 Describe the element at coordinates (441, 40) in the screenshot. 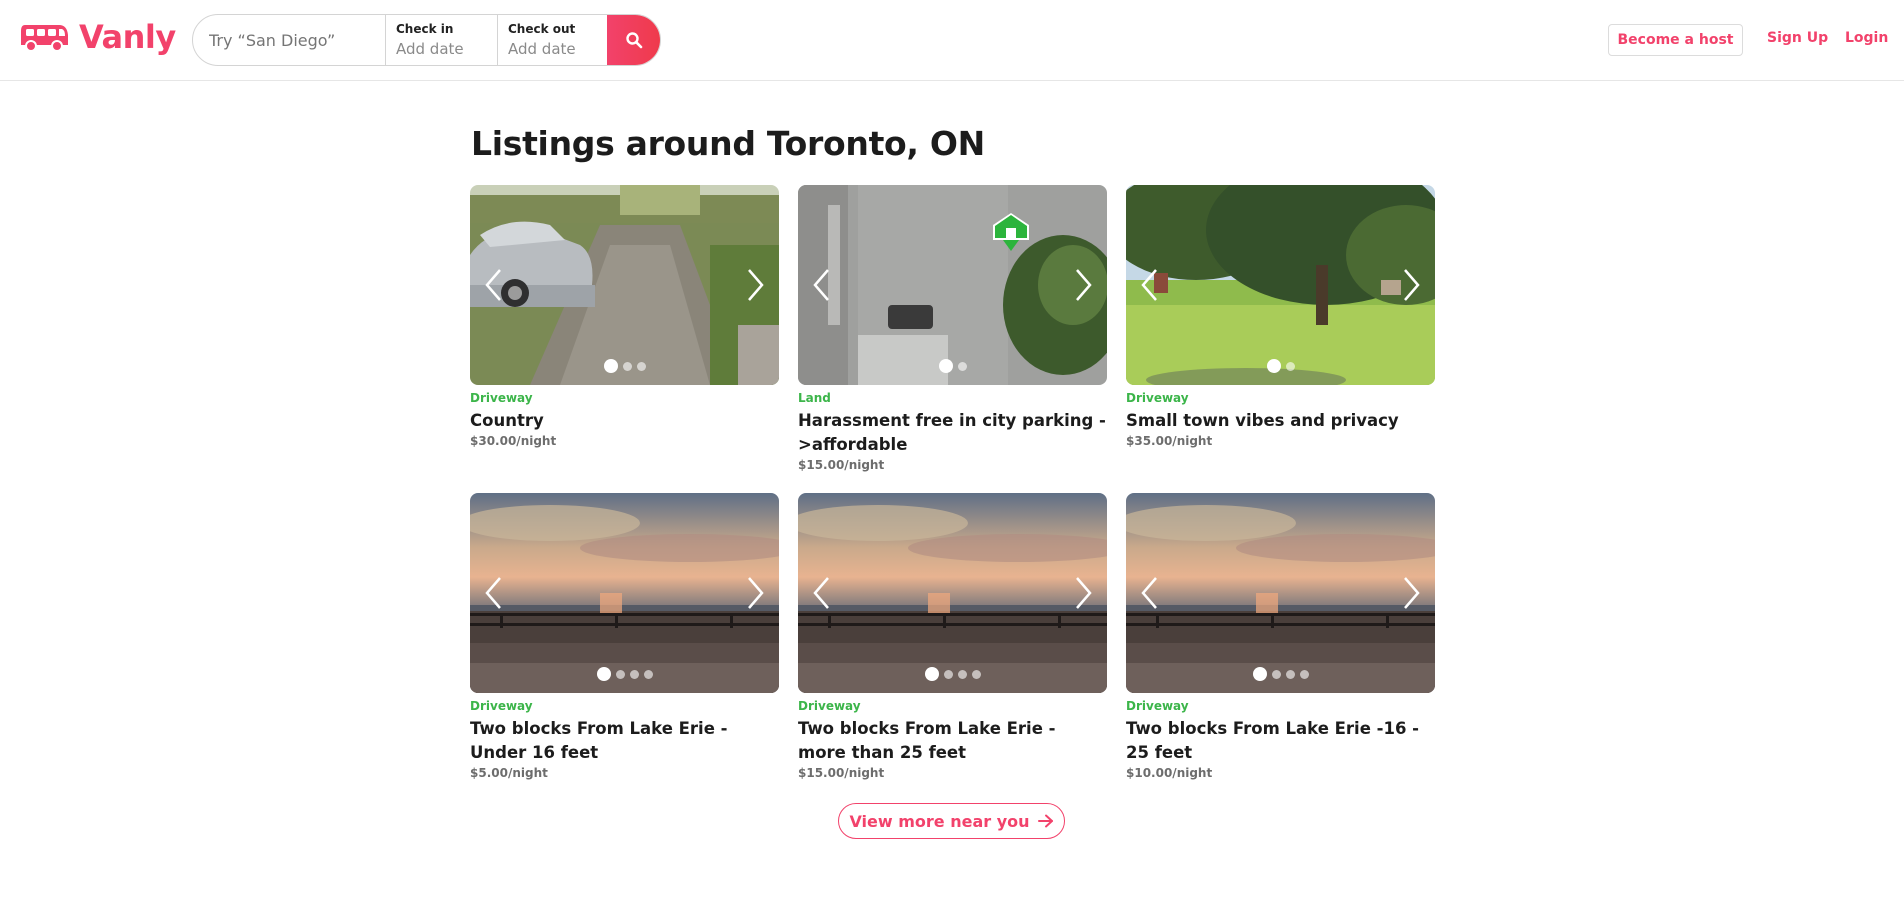

I see `check-in-field: Check in Add date` at that location.